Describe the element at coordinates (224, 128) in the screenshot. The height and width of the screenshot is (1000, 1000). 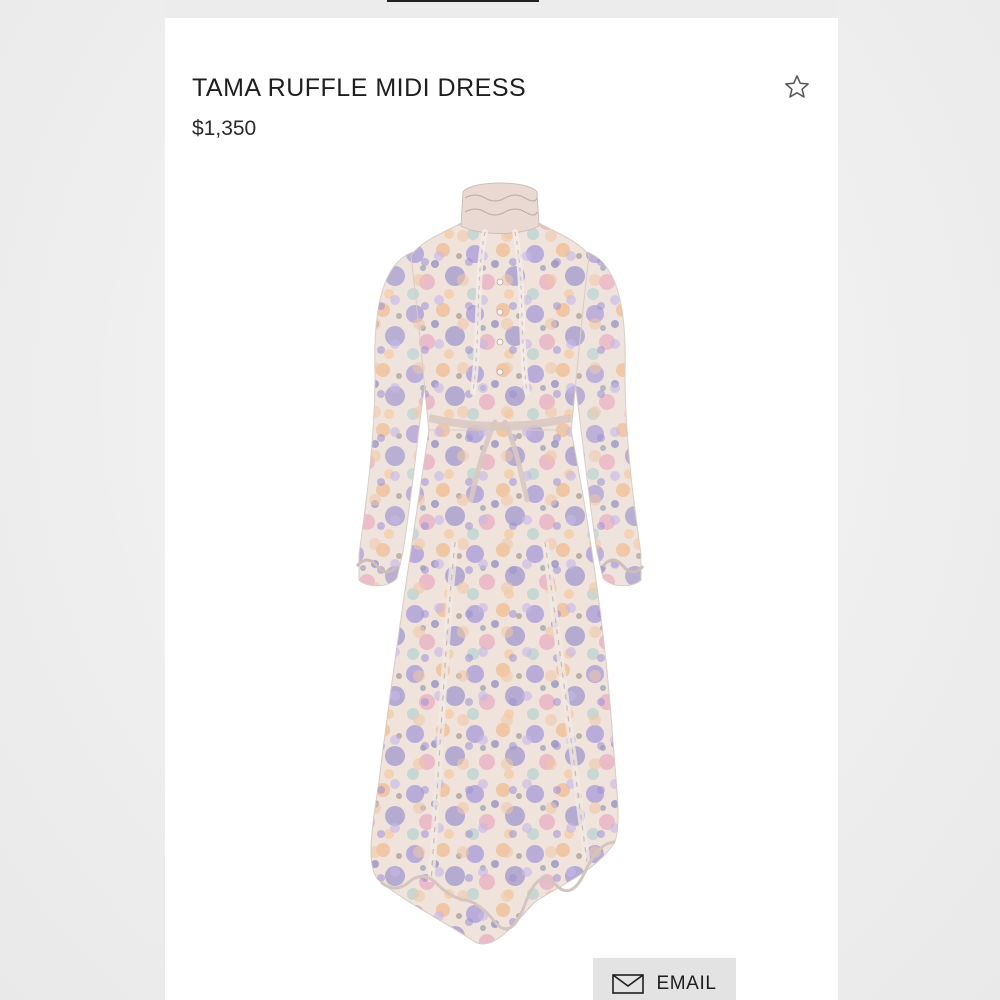
I see `product-price: $1,350` at that location.